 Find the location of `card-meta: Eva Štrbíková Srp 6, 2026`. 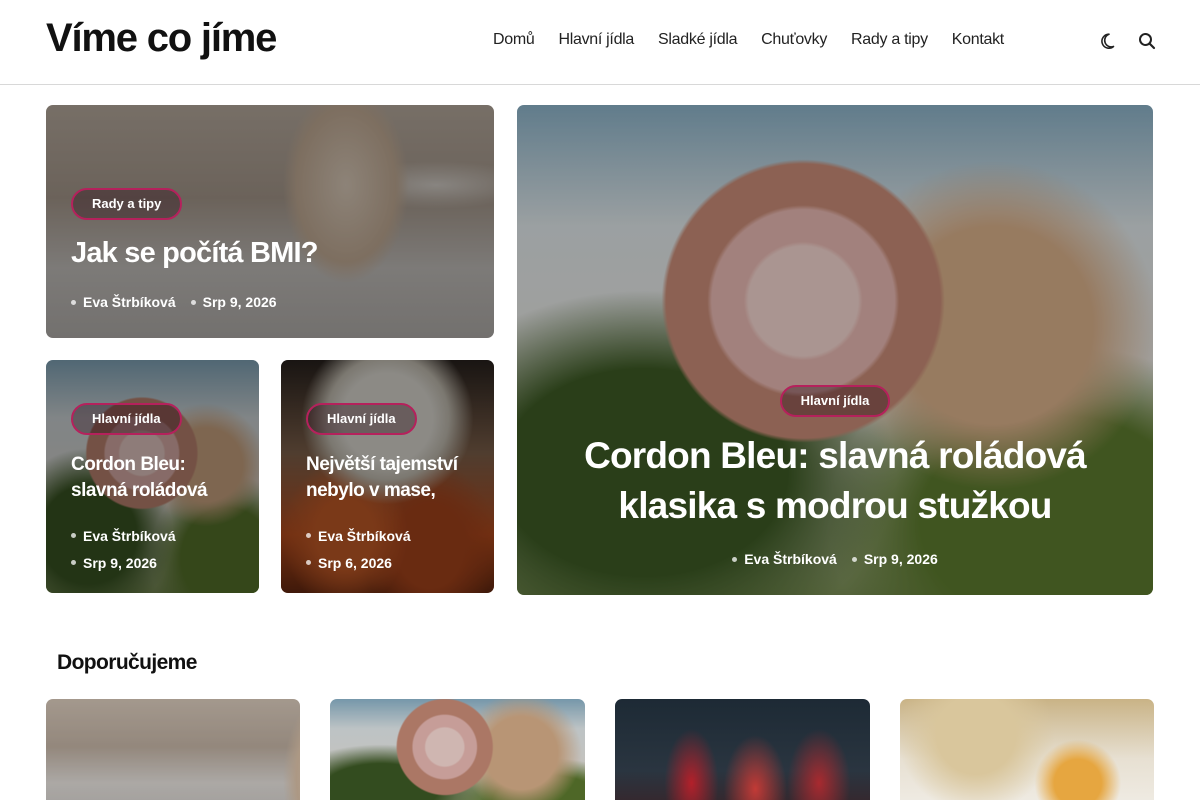

card-meta: Eva Štrbíková Srp 6, 2026 is located at coordinates (366, 549).